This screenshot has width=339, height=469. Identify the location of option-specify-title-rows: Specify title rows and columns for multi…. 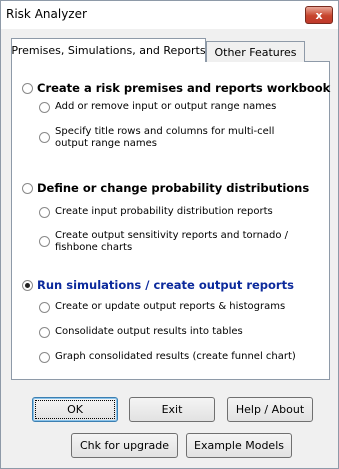
(171, 138).